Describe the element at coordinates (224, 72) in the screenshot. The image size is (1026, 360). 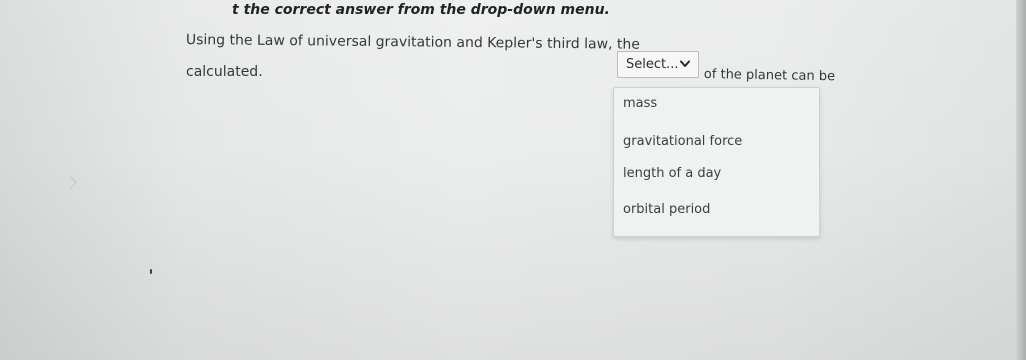
I see `question-text-line2: calculated.` at that location.